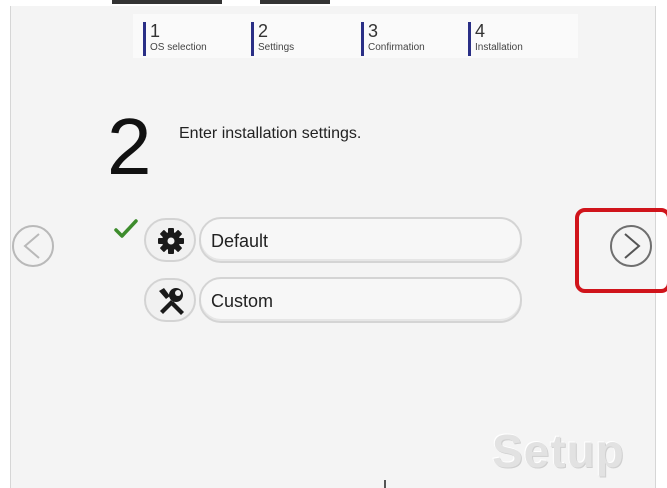  I want to click on current-step-number: 2, so click(129, 146).